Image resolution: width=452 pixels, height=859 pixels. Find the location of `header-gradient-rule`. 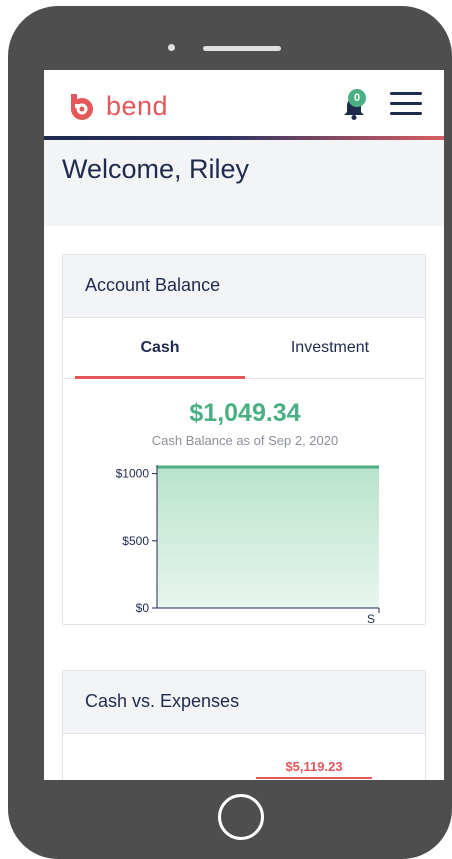

header-gradient-rule is located at coordinates (244, 138).